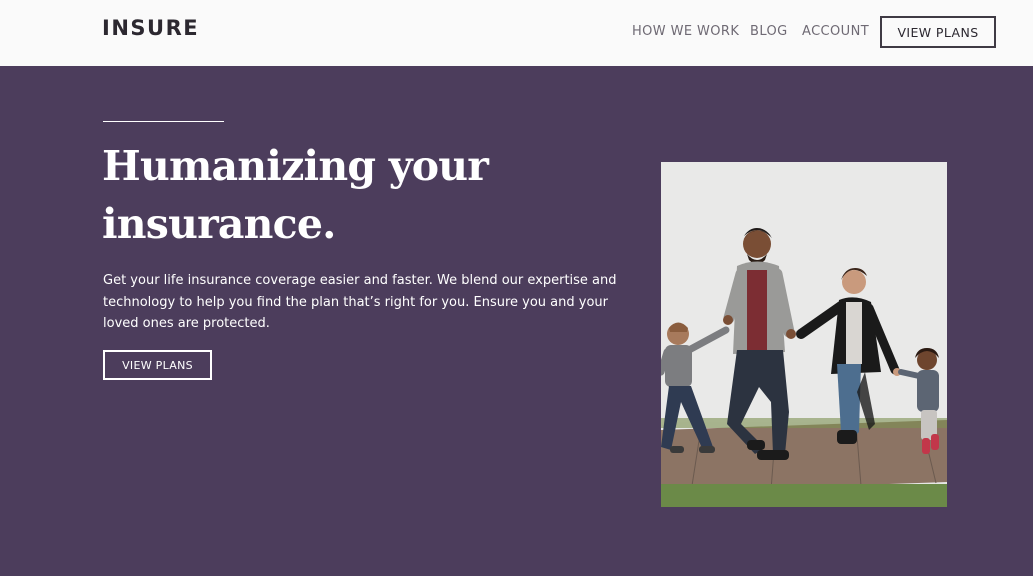  Describe the element at coordinates (332, 195) in the screenshot. I see `hero-title: Humanizing your insurance.` at that location.